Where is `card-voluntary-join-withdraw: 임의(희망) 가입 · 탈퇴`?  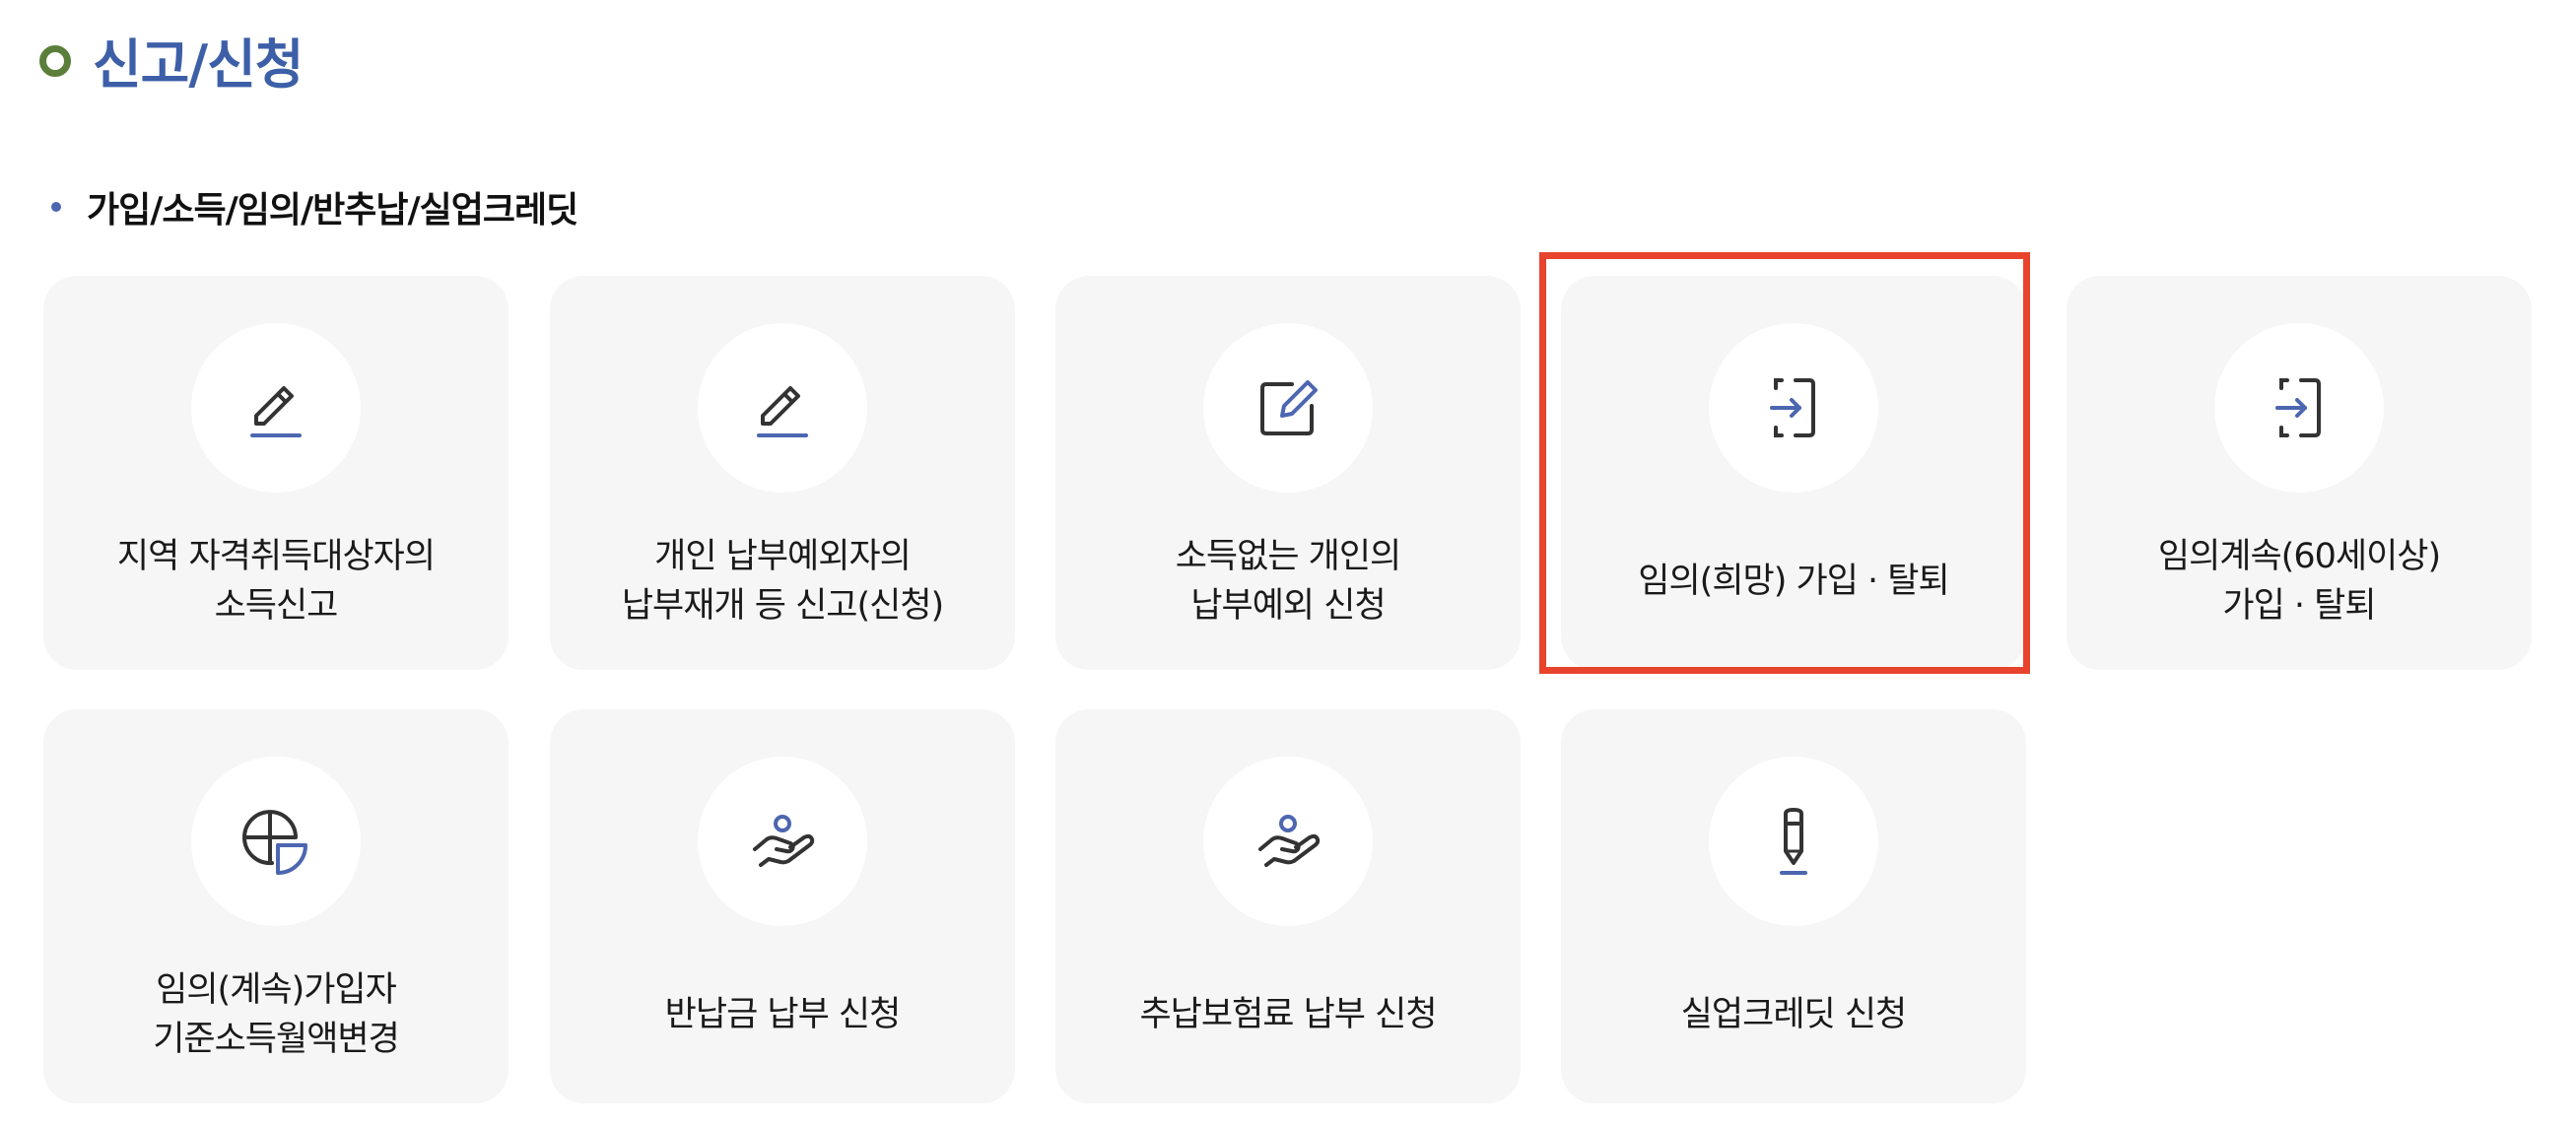 card-voluntary-join-withdraw: 임의(희망) 가입 · 탈퇴 is located at coordinates (1793, 473).